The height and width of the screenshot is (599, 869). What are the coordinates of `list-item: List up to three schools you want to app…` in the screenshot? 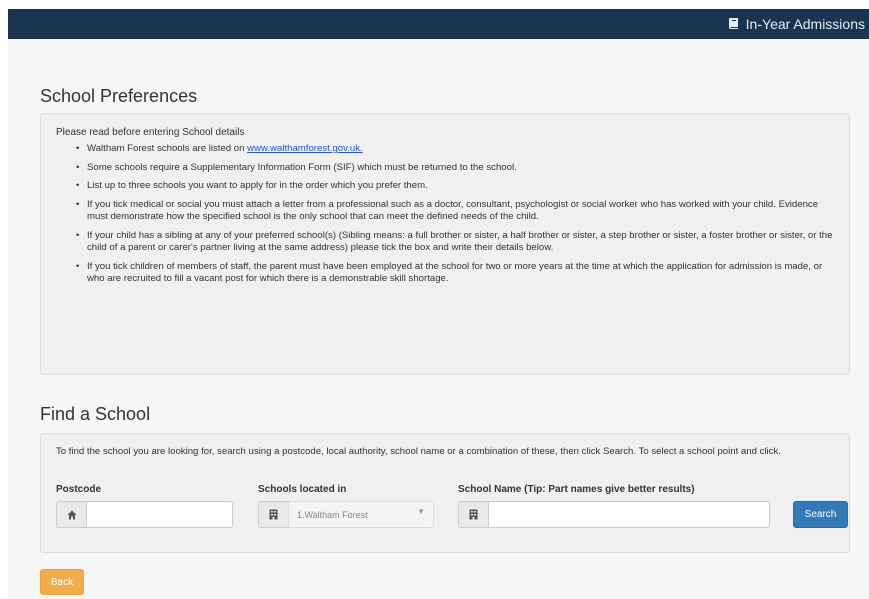 It's located at (458, 186).